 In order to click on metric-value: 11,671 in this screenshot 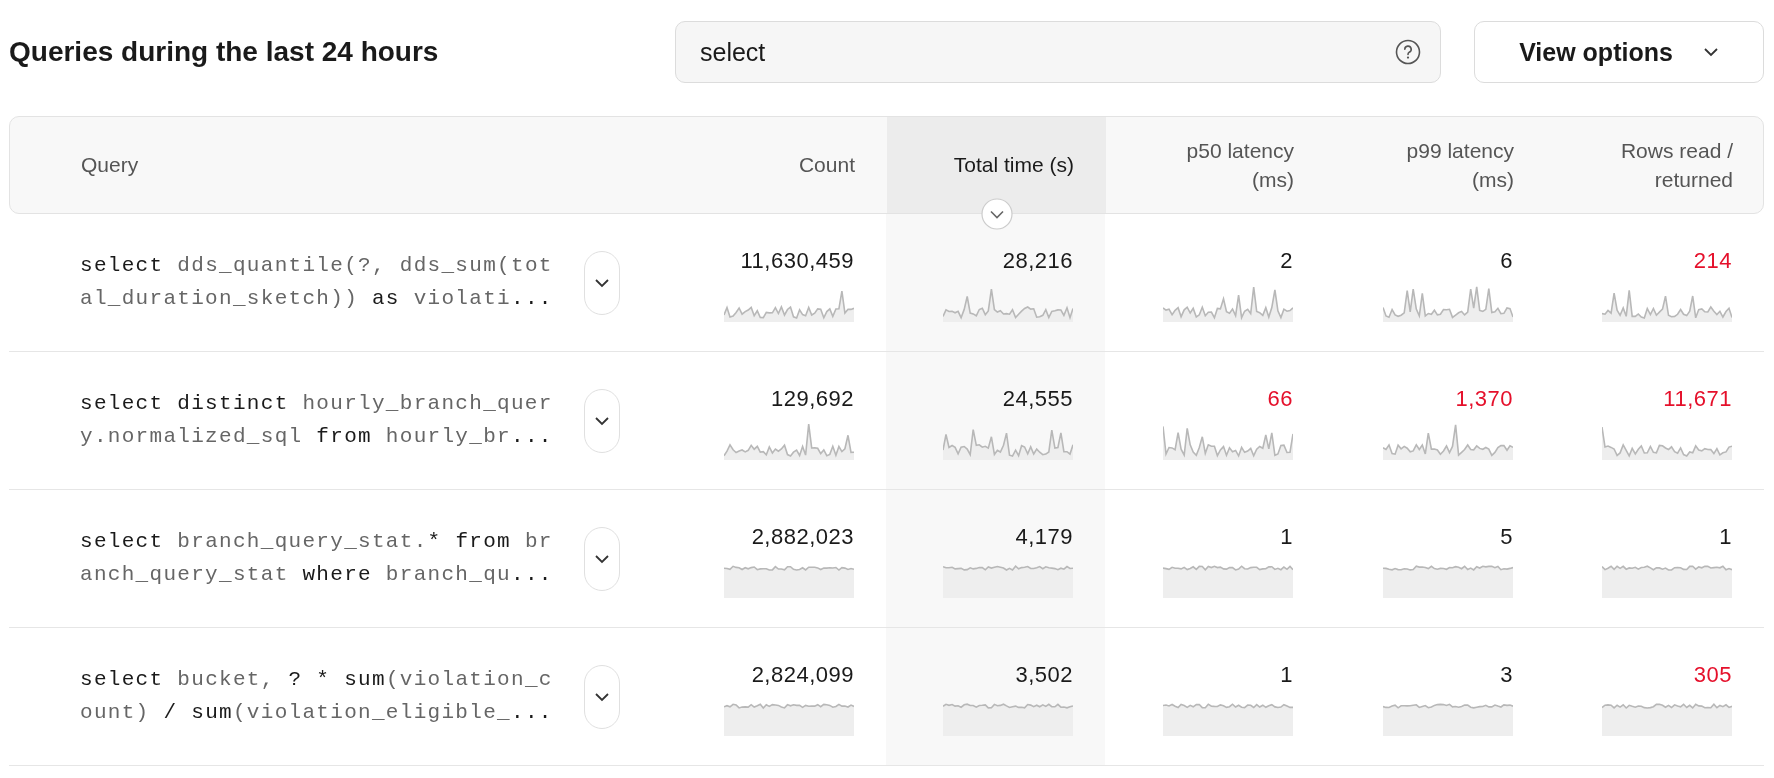, I will do `click(1697, 399)`.